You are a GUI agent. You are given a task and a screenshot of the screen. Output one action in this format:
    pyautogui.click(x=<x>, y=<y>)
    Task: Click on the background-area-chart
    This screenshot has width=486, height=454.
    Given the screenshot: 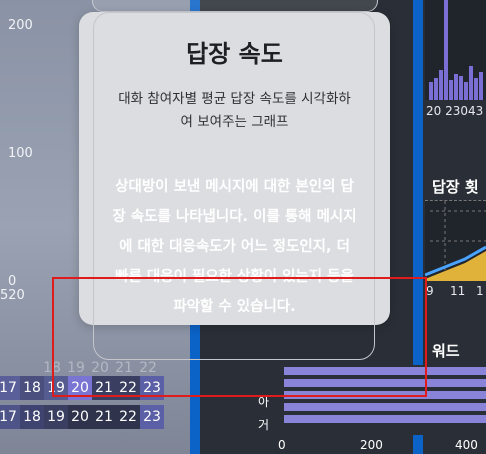 What is the action you would take?
    pyautogui.click(x=455, y=240)
    